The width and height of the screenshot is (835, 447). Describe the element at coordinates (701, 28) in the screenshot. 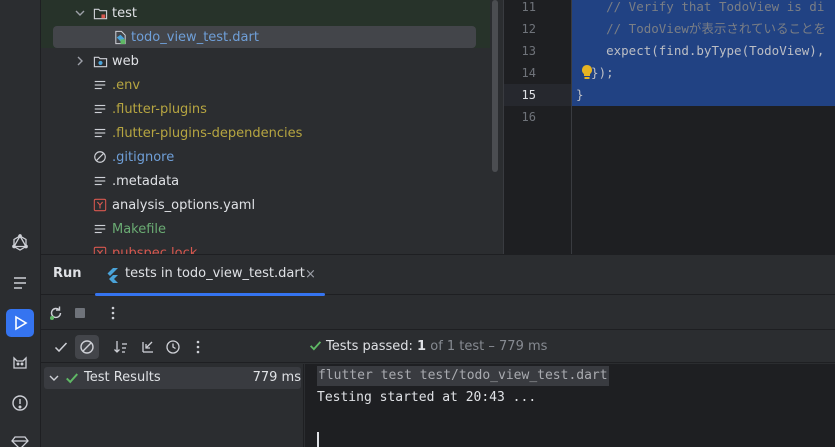

I see `code-line: // TodoViewが表示されていることを` at that location.